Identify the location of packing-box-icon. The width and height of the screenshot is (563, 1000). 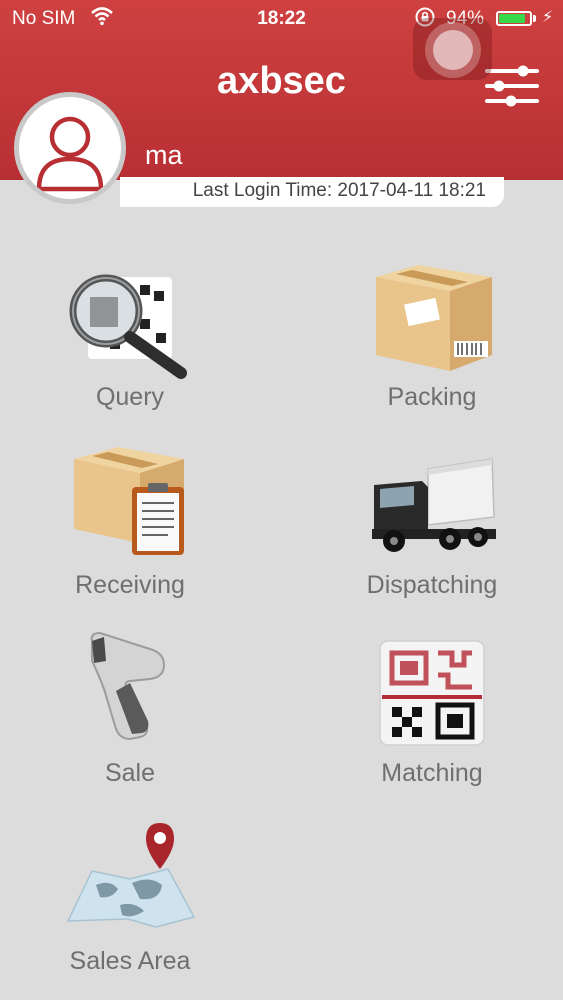
(434, 318).